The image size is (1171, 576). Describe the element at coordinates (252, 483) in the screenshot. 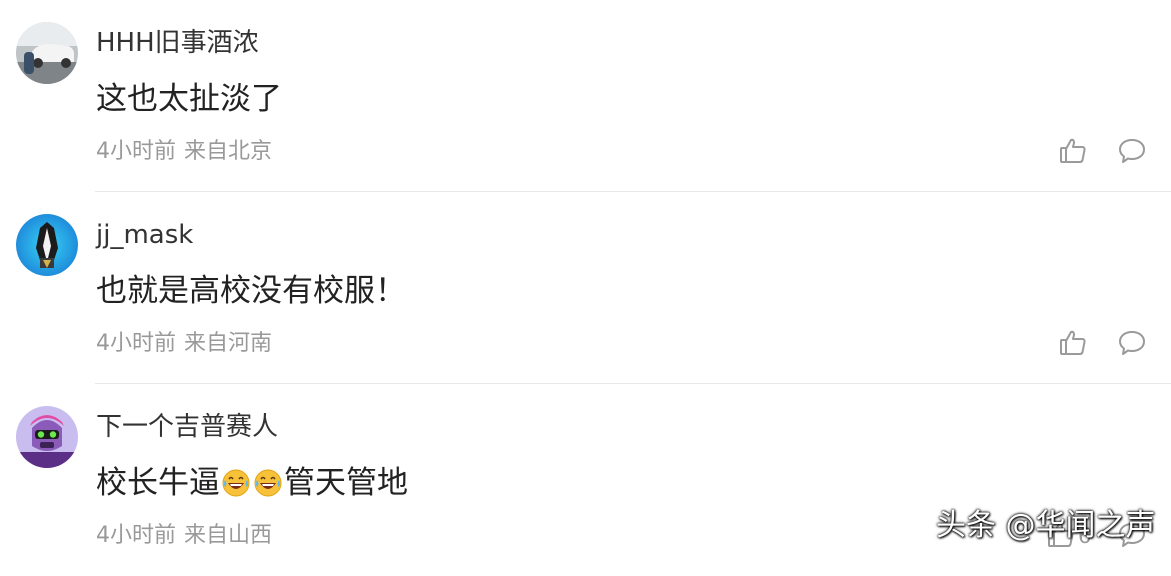

I see `comment-text: 校长牛逼 管天管地` at that location.